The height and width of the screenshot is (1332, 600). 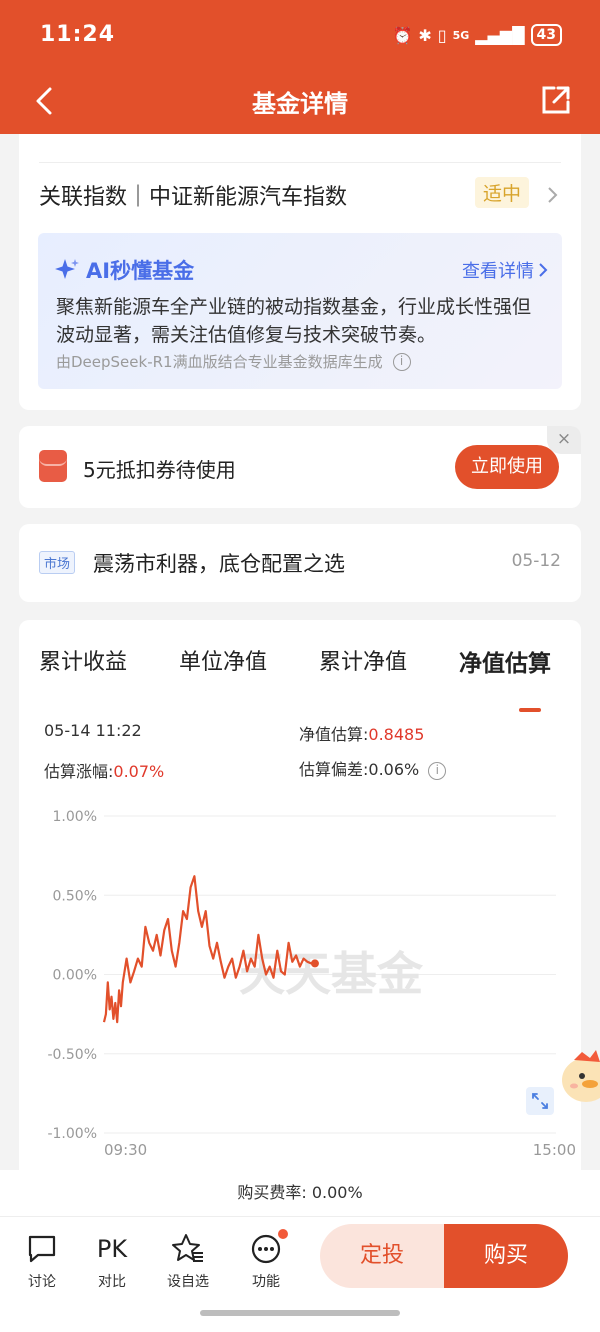 I want to click on share-icon, so click(x=556, y=100).